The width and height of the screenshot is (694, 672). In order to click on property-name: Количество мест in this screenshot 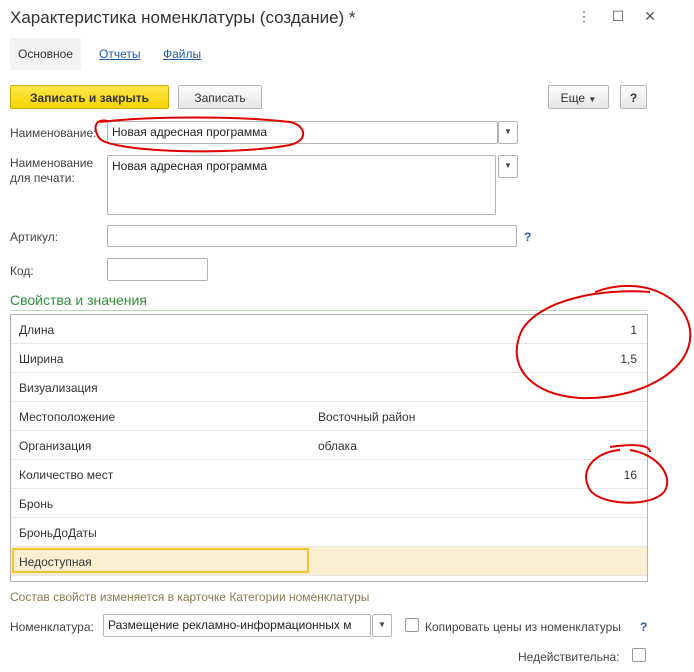, I will do `click(66, 475)`.